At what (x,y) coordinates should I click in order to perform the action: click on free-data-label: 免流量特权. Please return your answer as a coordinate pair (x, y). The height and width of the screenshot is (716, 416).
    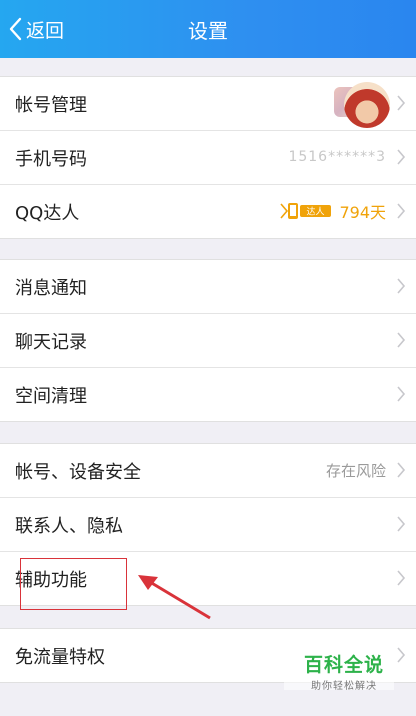
    Looking at the image, I should click on (60, 657).